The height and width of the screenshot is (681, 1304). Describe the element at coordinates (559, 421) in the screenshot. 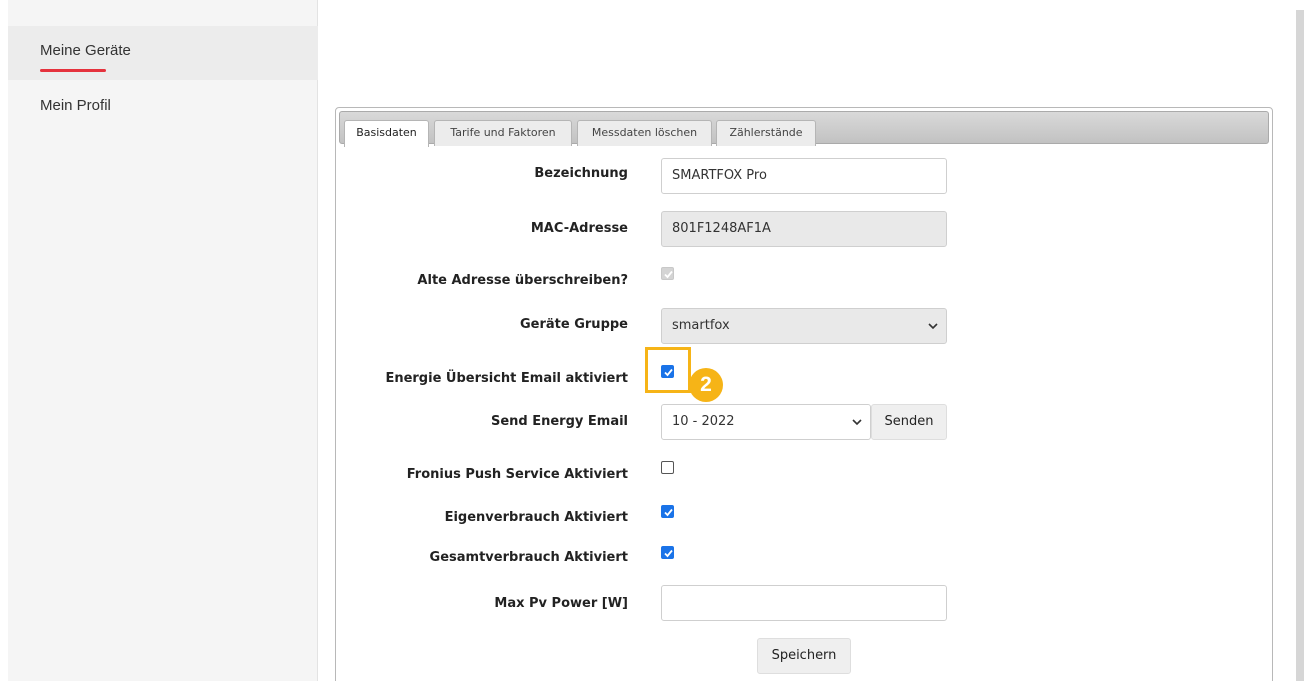

I see `send-energy-label: Send Energy Email` at that location.